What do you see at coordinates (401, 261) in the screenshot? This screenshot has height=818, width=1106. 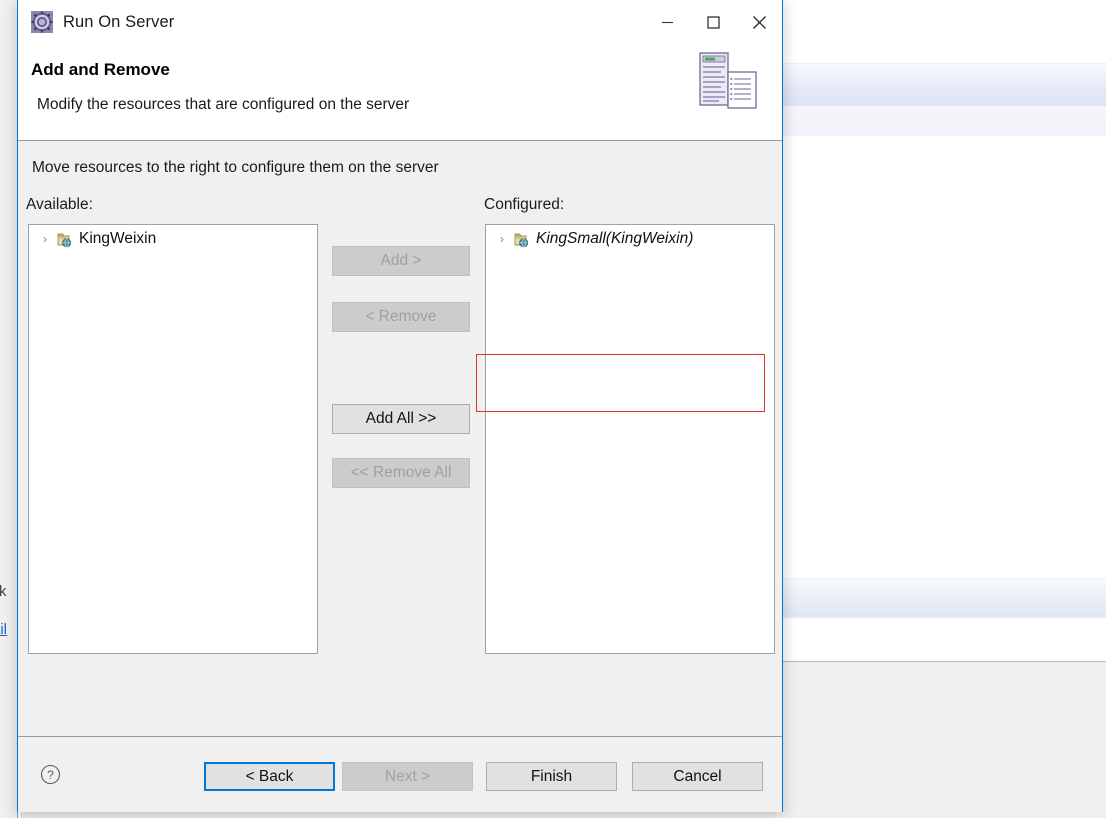 I see `add-button: Add >` at bounding box center [401, 261].